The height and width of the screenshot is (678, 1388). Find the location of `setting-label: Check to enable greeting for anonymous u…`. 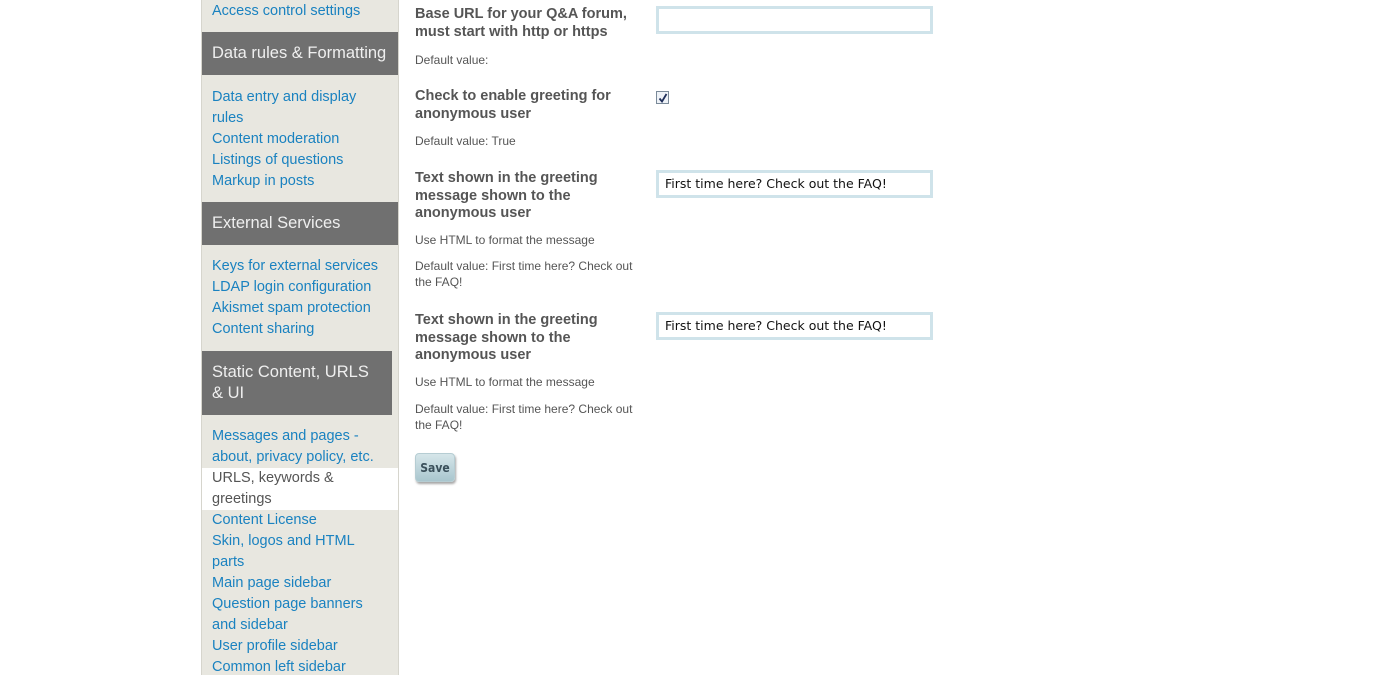

setting-label: Check to enable greeting for anonymous u… is located at coordinates (513, 105).